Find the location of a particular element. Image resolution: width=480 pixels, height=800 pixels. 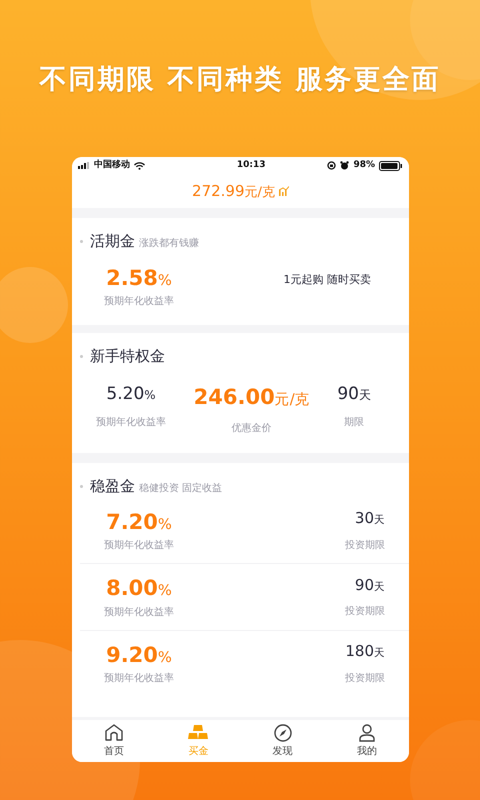

section-title: 活期金 is located at coordinates (112, 241).